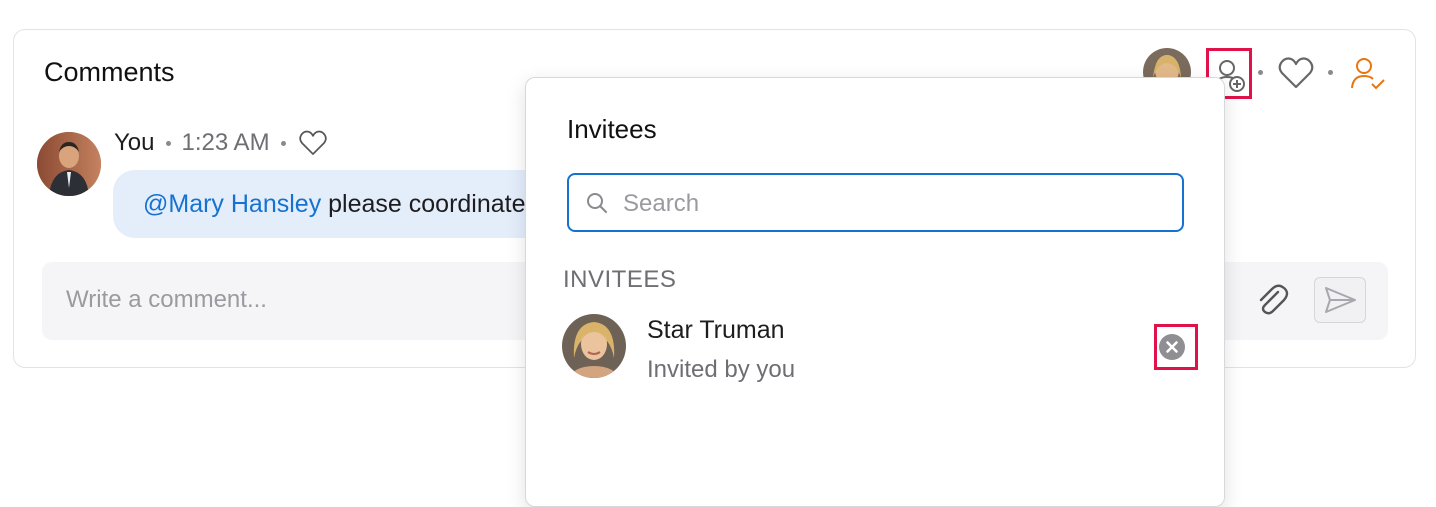 This screenshot has width=1436, height=507. I want to click on person-check-icon, so click(1368, 74).